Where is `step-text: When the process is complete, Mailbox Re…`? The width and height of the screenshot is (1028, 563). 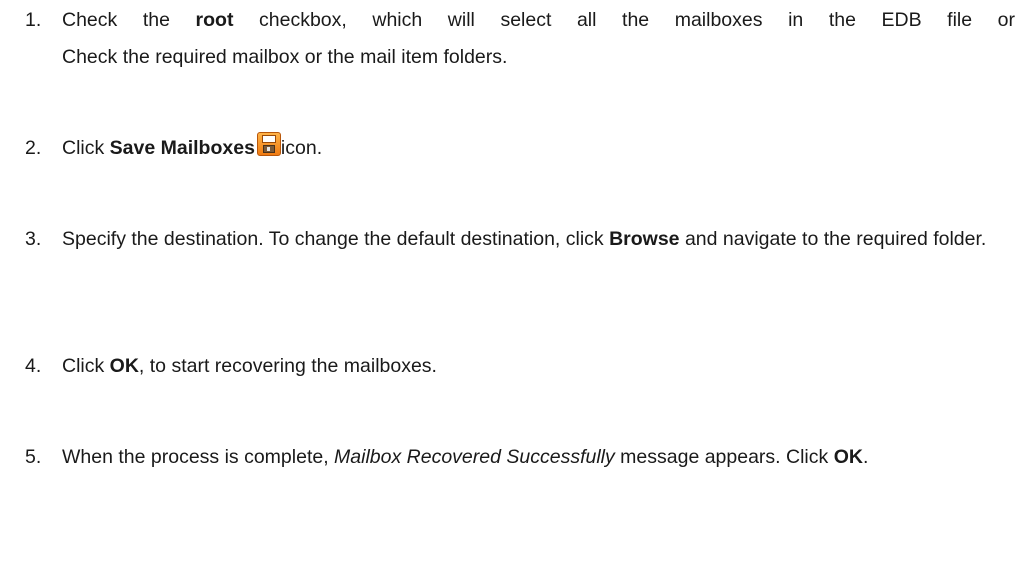 step-text: When the process is complete, Mailbox Re… is located at coordinates (465, 457).